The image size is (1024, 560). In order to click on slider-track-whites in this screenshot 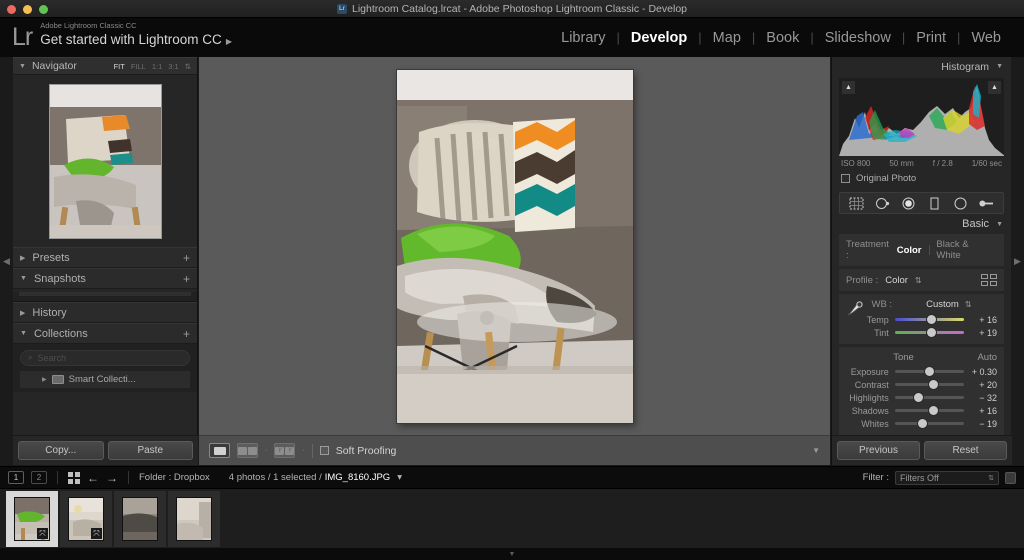, I will do `click(929, 423)`.